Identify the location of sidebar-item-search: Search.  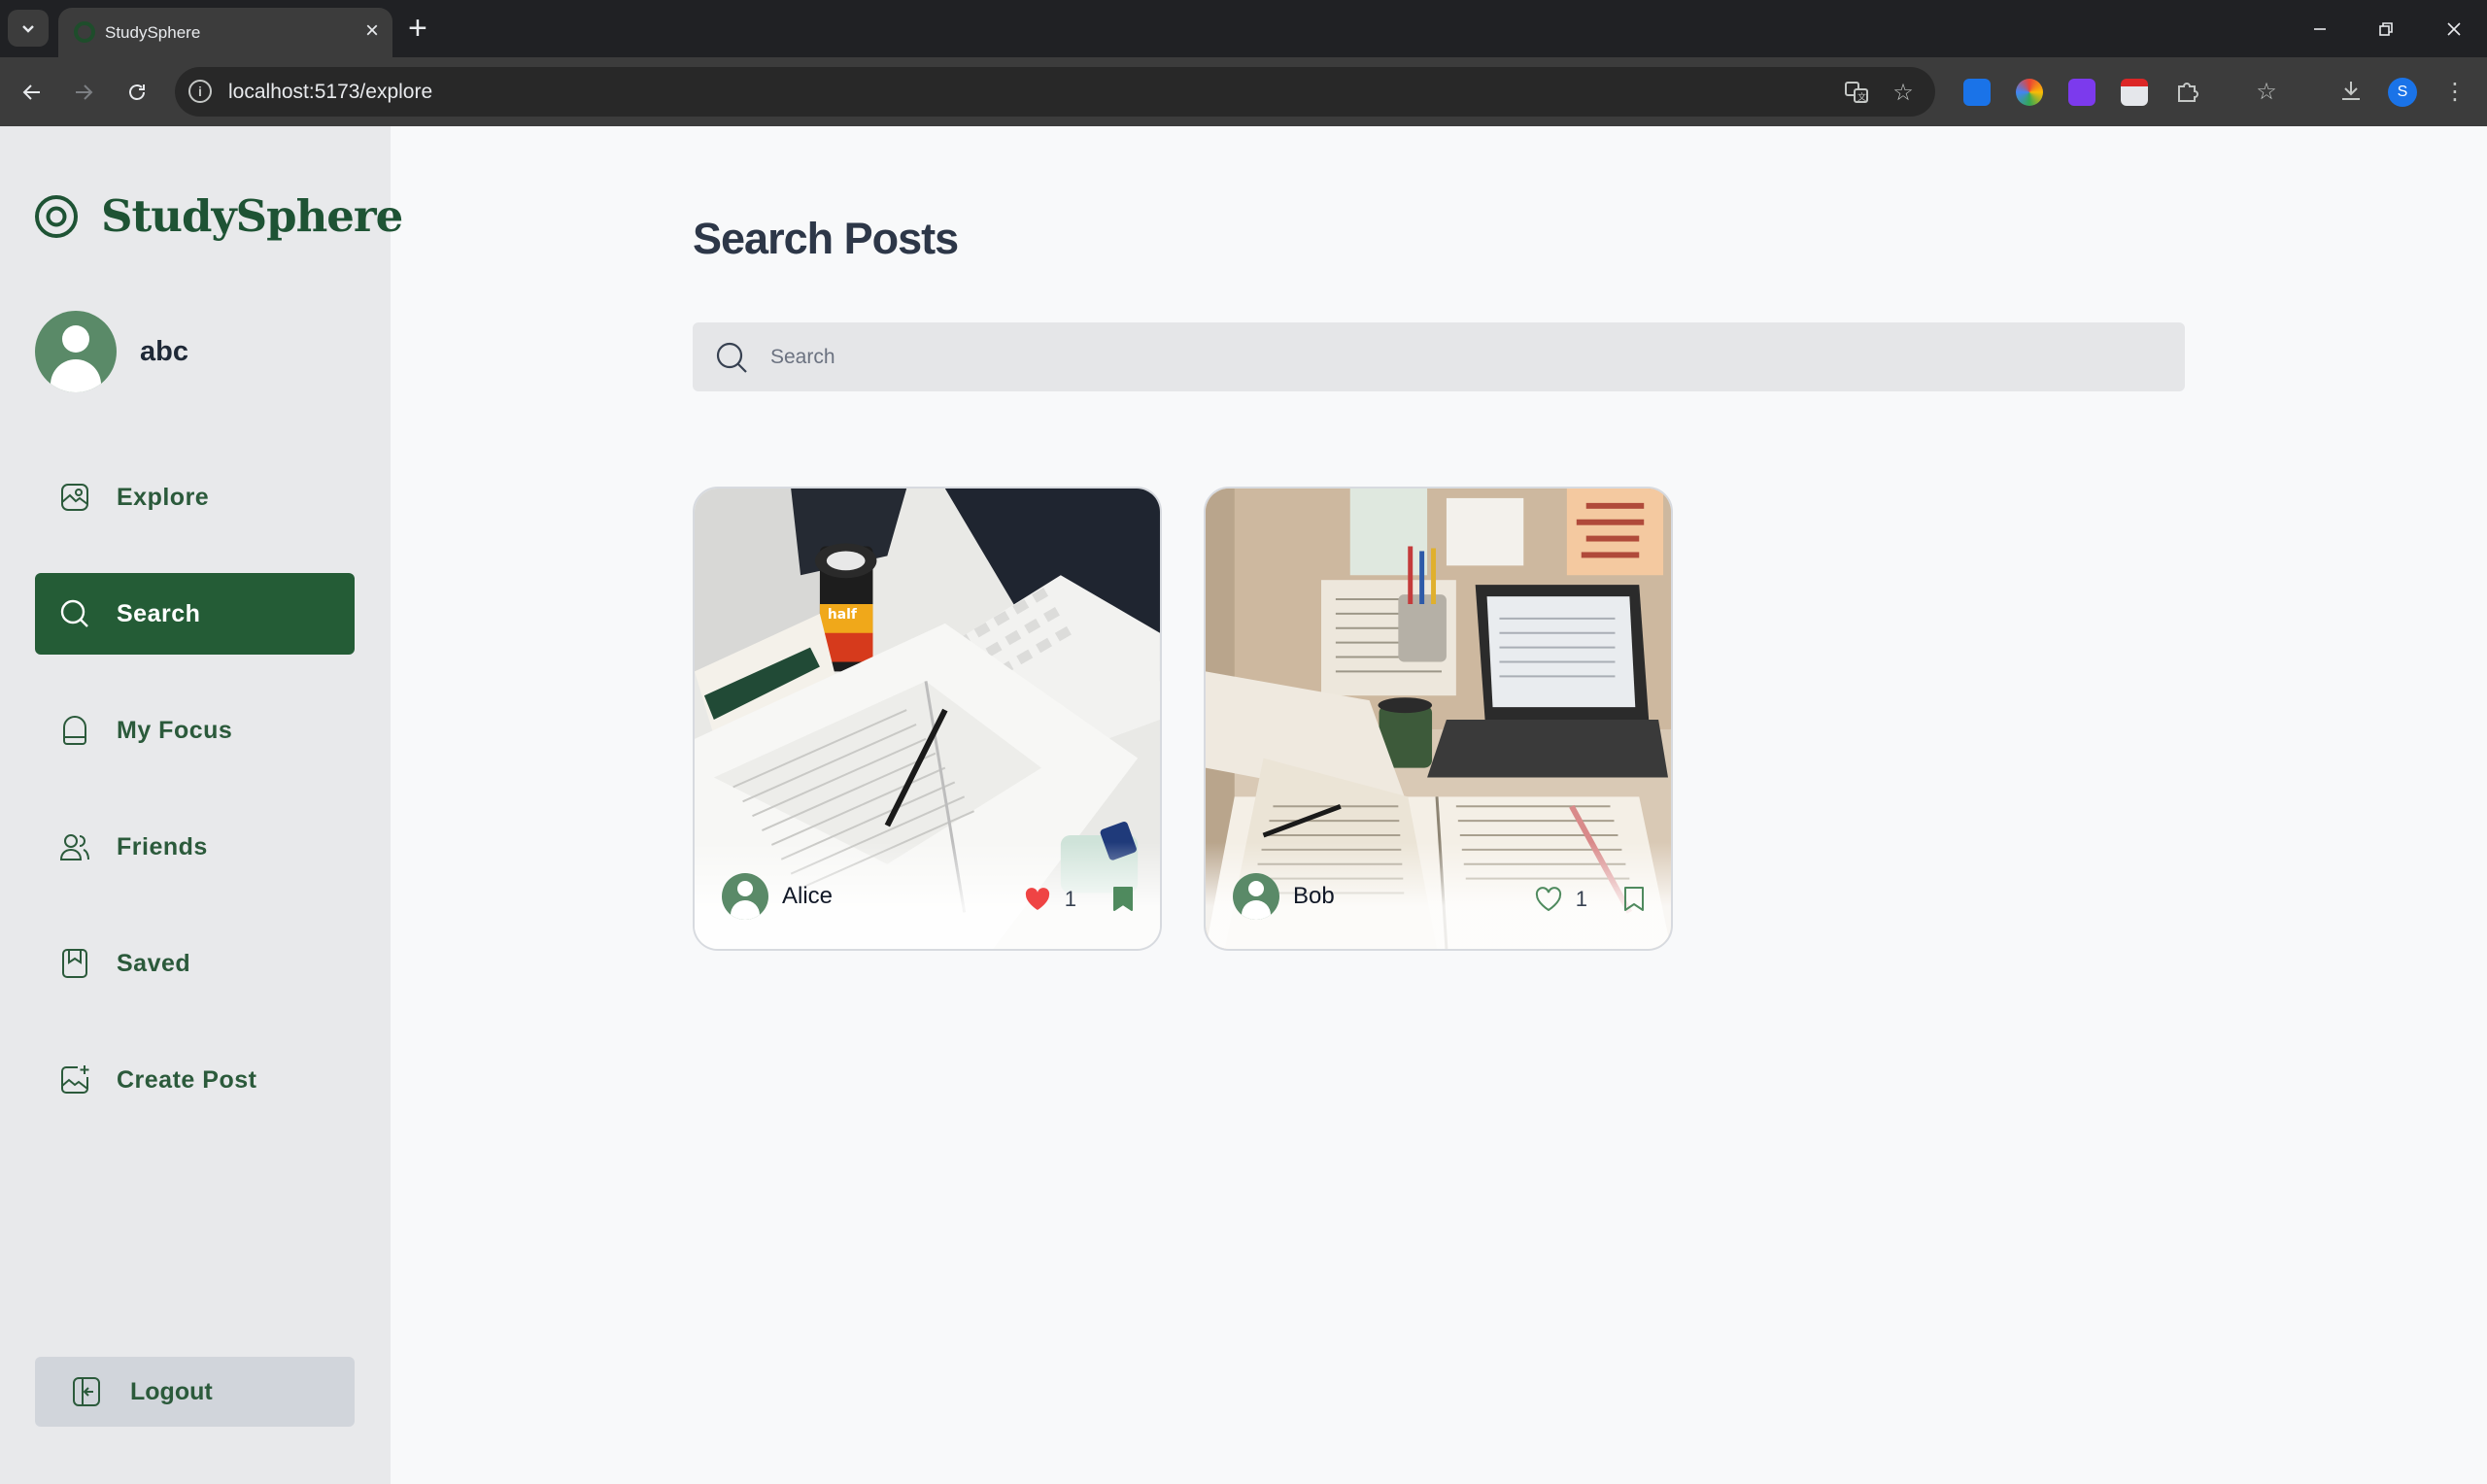
(195, 614).